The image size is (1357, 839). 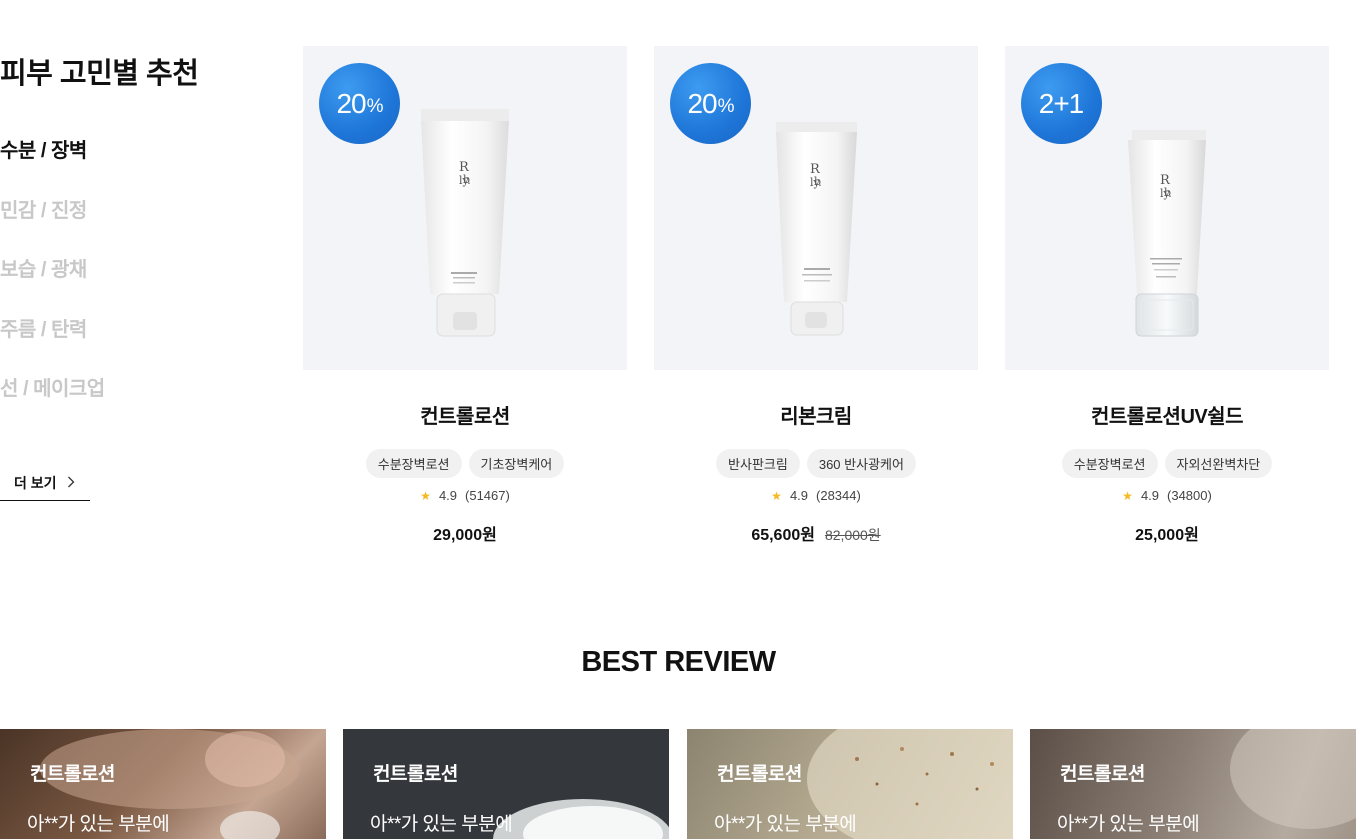 What do you see at coordinates (52, 222) in the screenshot?
I see `concern-item-sensitive-soothing: 민감 / 진정` at bounding box center [52, 222].